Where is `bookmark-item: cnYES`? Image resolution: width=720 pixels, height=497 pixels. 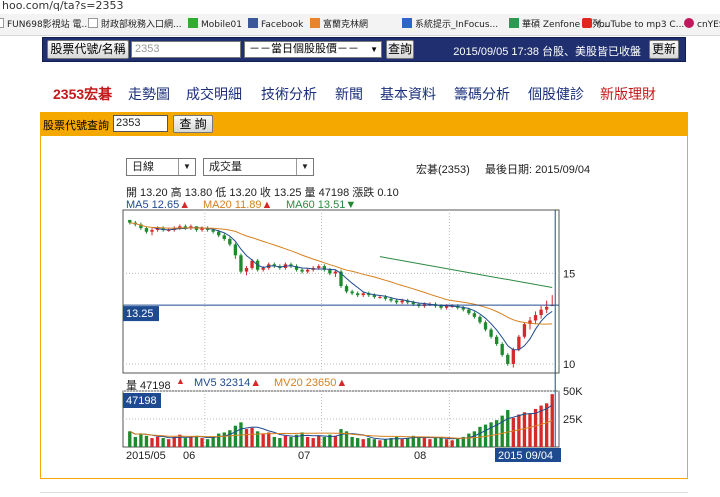
bookmark-item: cnYES is located at coordinates (702, 24).